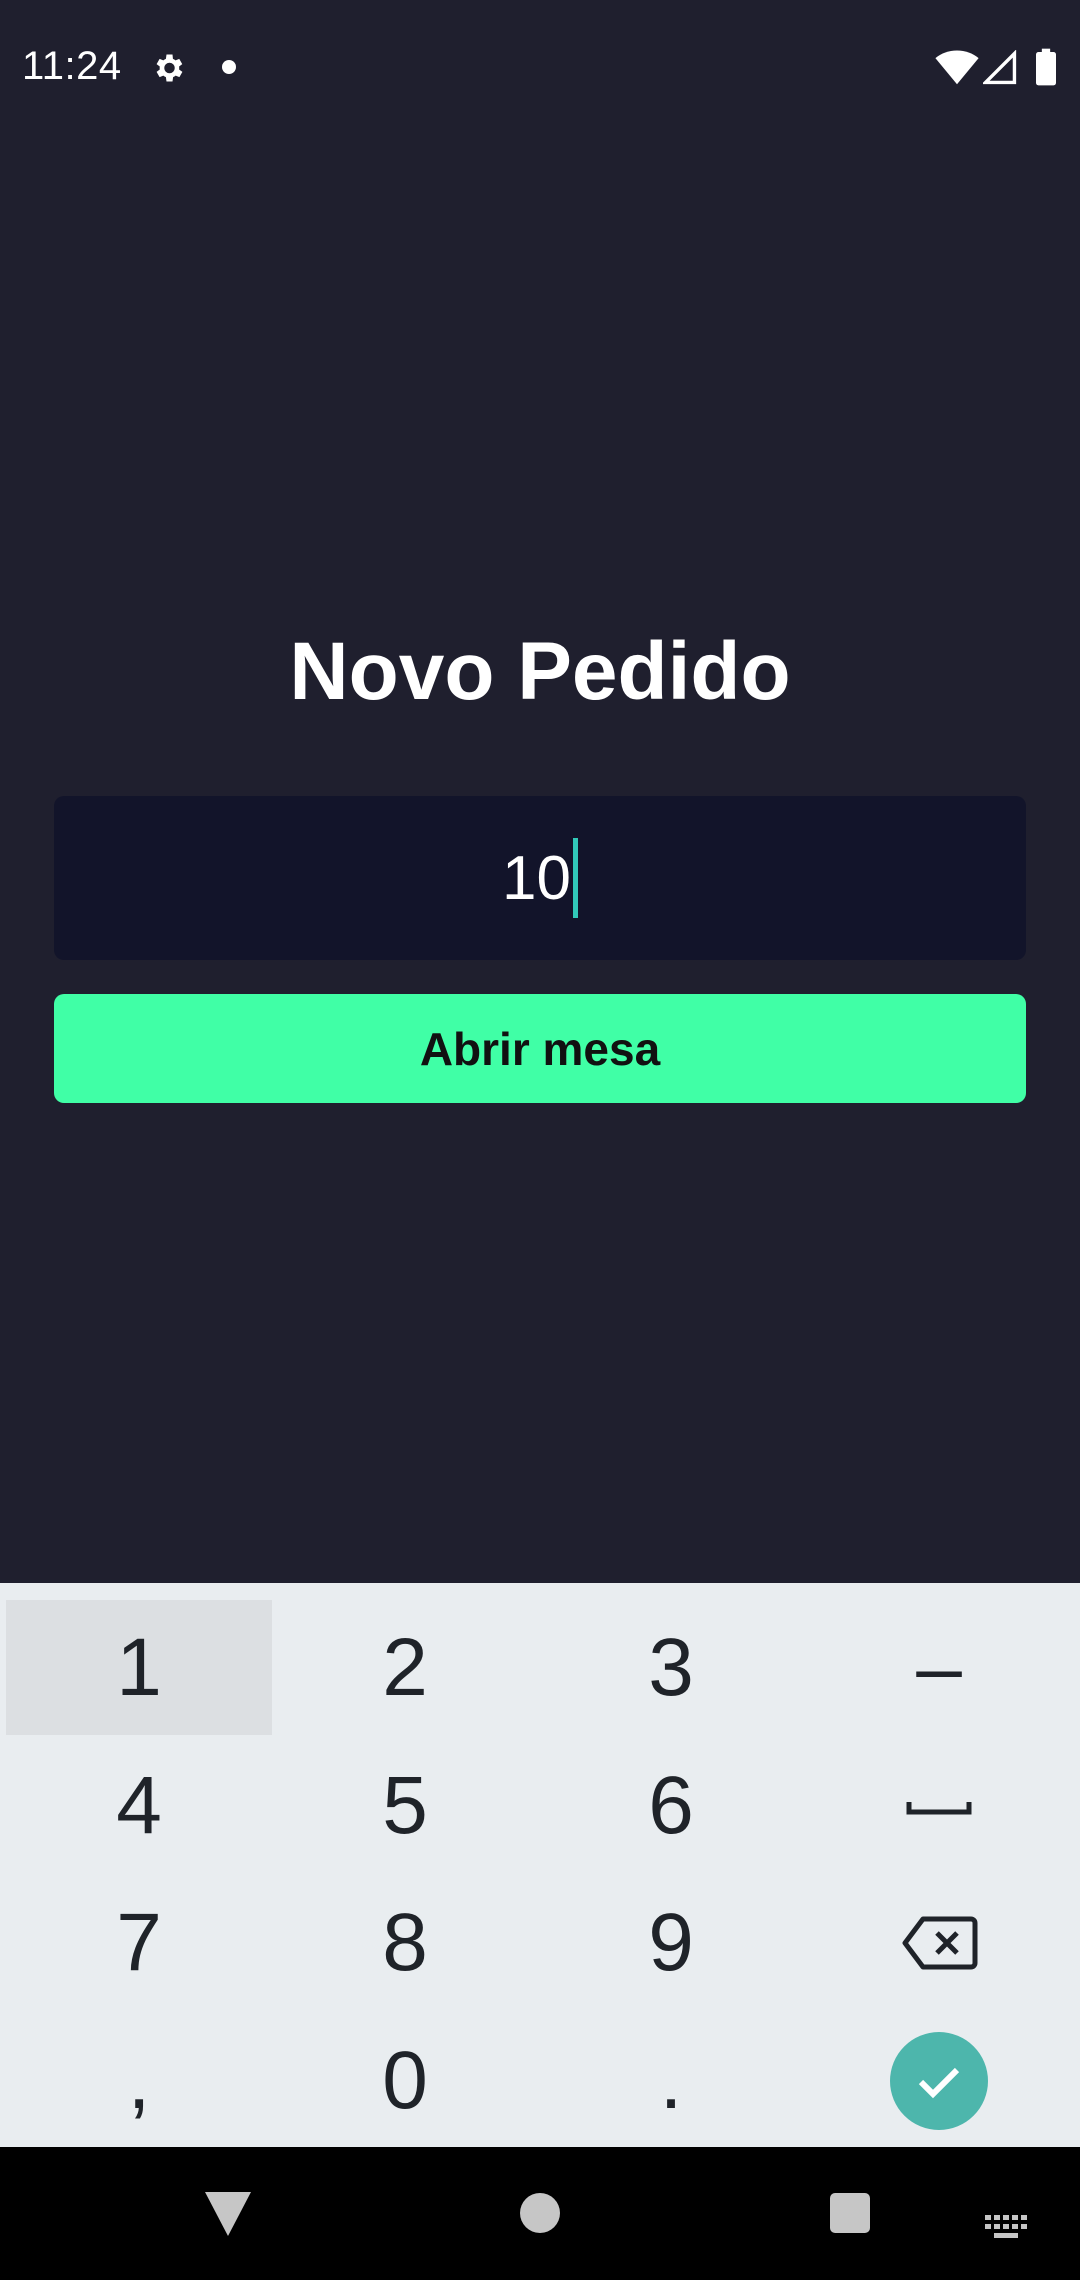 The image size is (1080, 2280). I want to click on navigation-bar, so click(540, 2213).